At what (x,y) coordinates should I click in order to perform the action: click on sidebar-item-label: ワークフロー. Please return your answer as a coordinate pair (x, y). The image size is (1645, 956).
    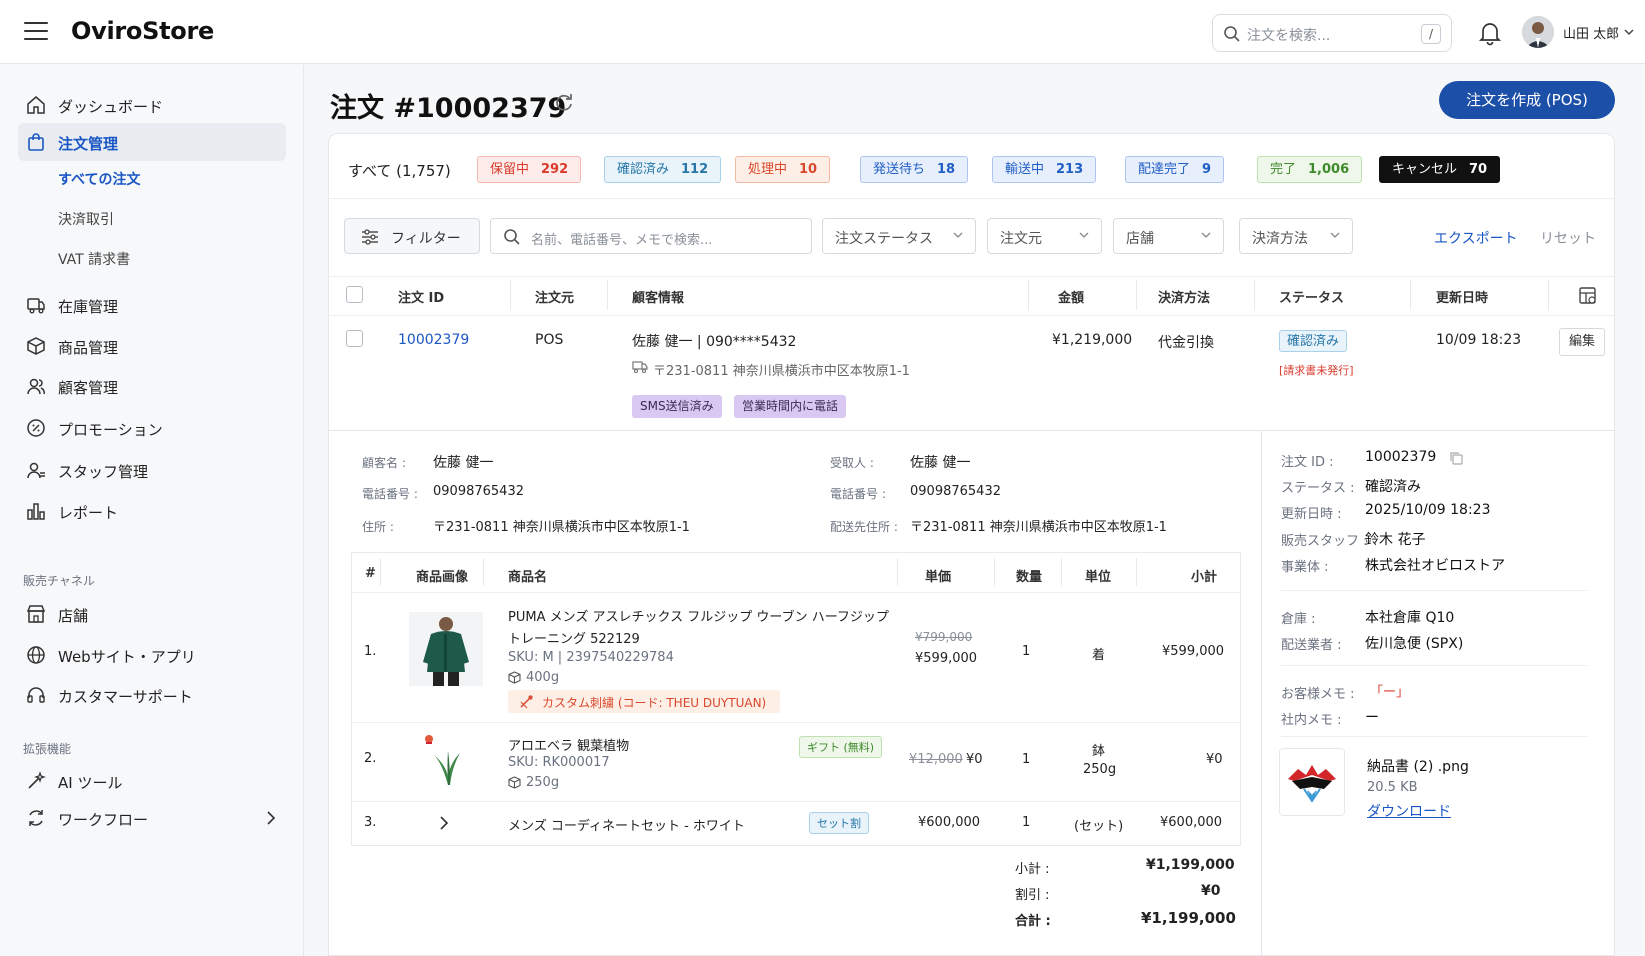
    Looking at the image, I should click on (103, 820).